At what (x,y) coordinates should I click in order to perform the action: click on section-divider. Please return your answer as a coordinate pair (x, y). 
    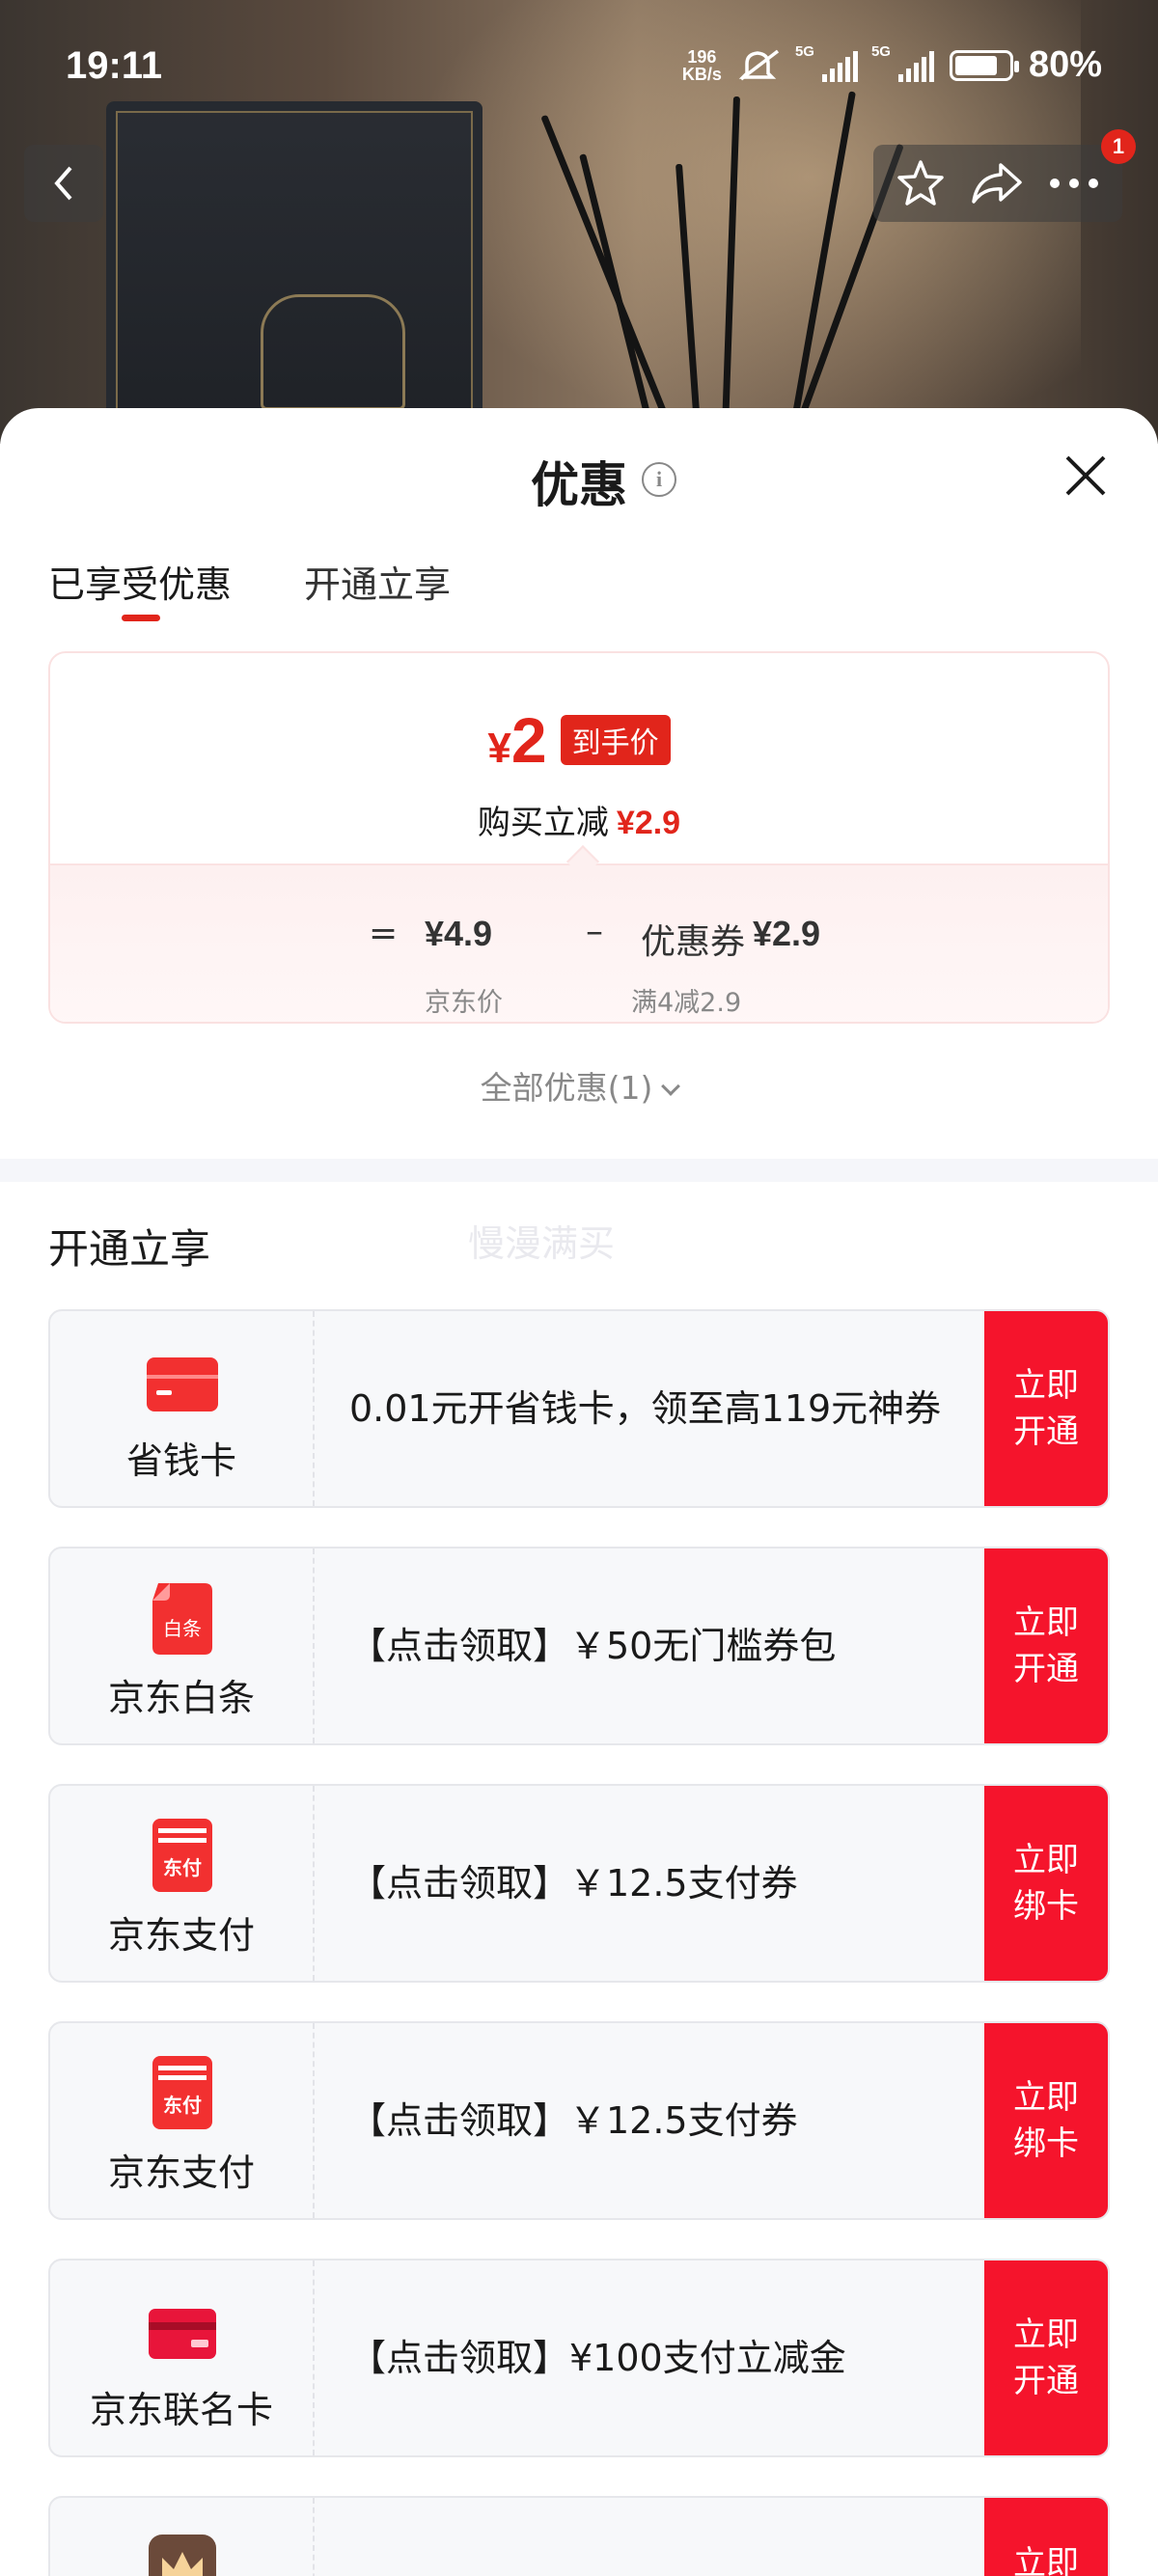
    Looking at the image, I should click on (579, 1170).